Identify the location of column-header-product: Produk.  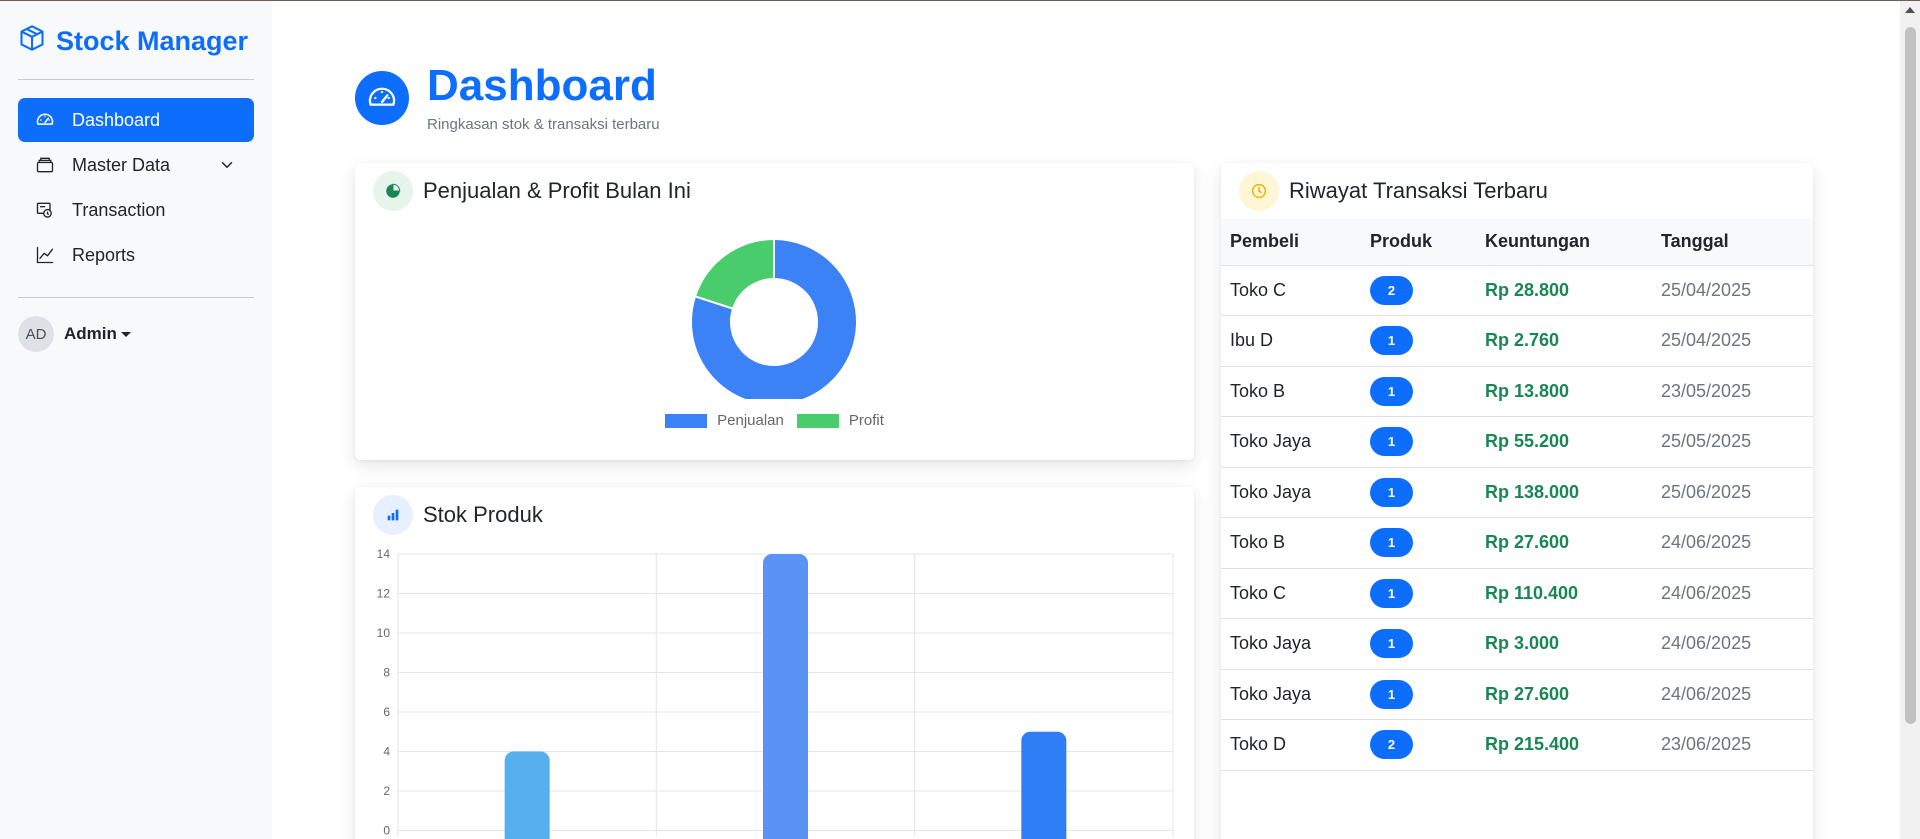
(1418, 242).